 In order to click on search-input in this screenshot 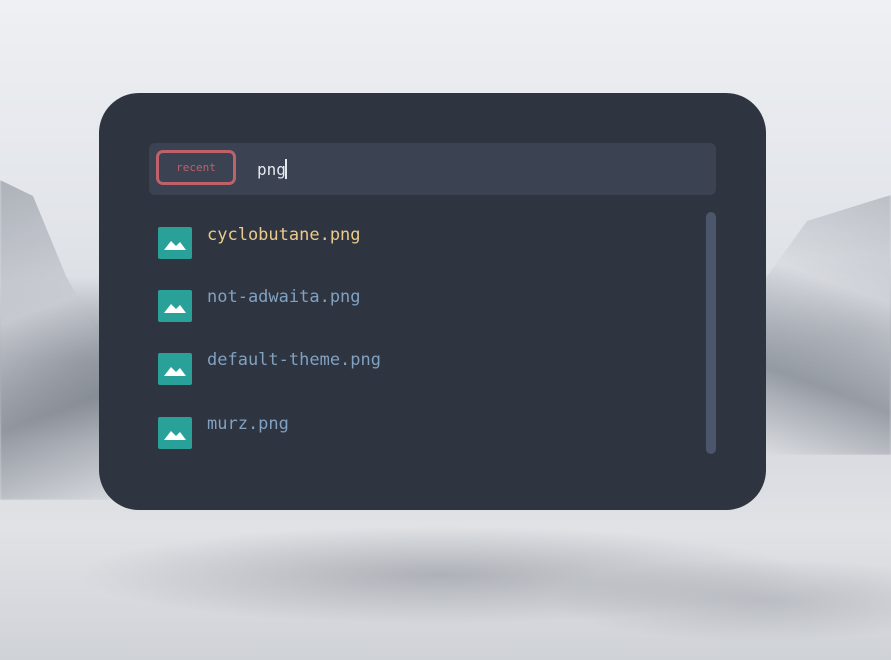, I will do `click(477, 169)`.